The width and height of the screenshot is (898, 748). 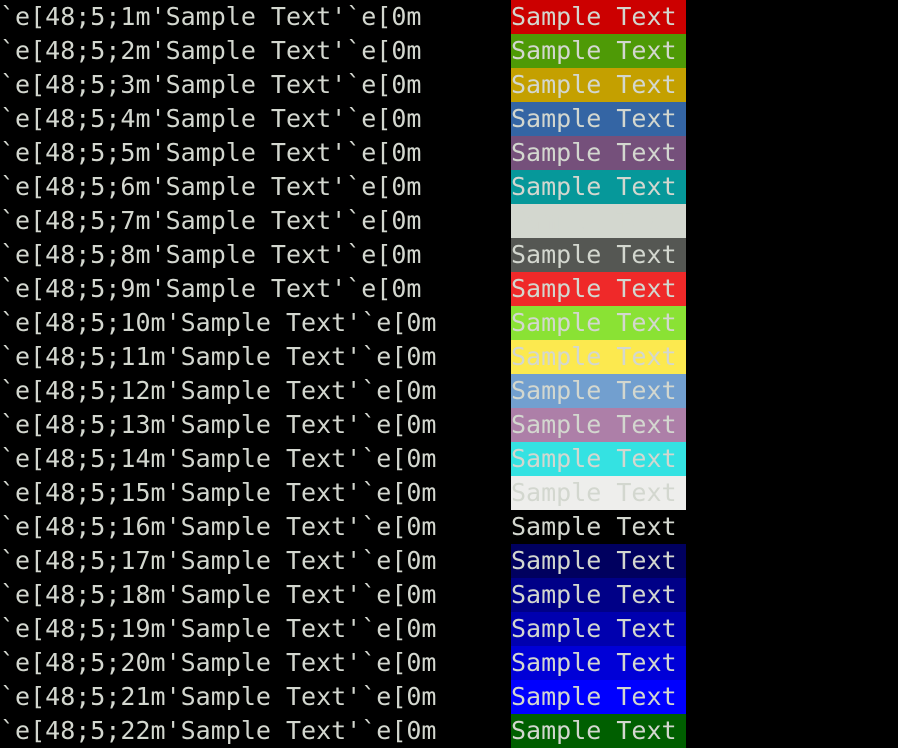 I want to click on ansi-color-row: `e[48;5;17m'Sample Text'`e[0m Sample Text, so click(x=449, y=561).